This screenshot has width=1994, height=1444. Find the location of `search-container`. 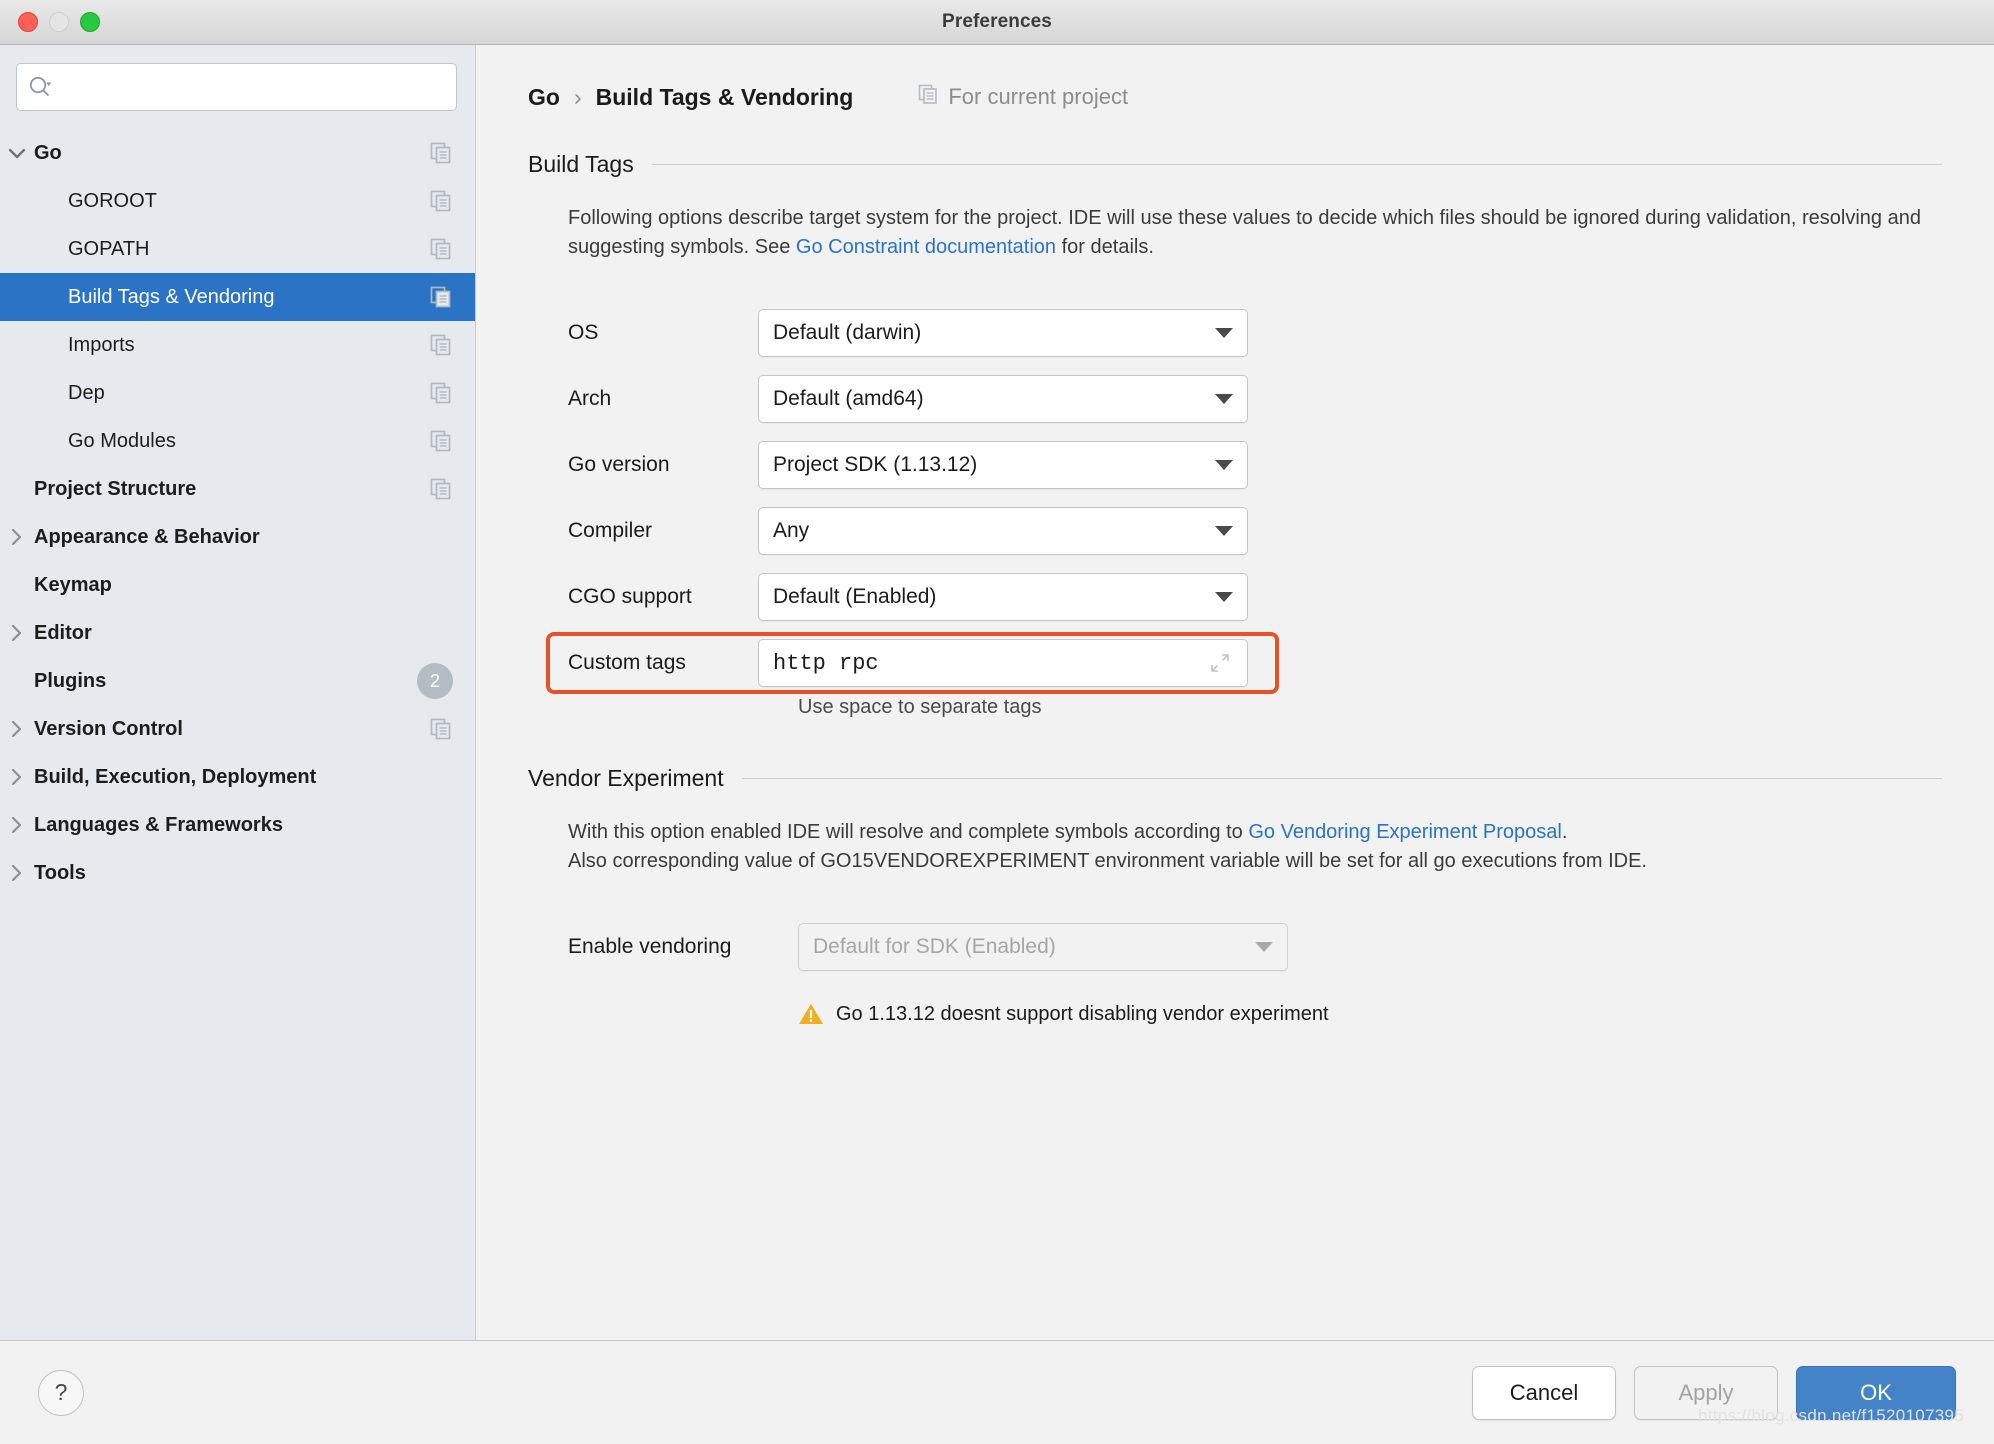

search-container is located at coordinates (237, 87).